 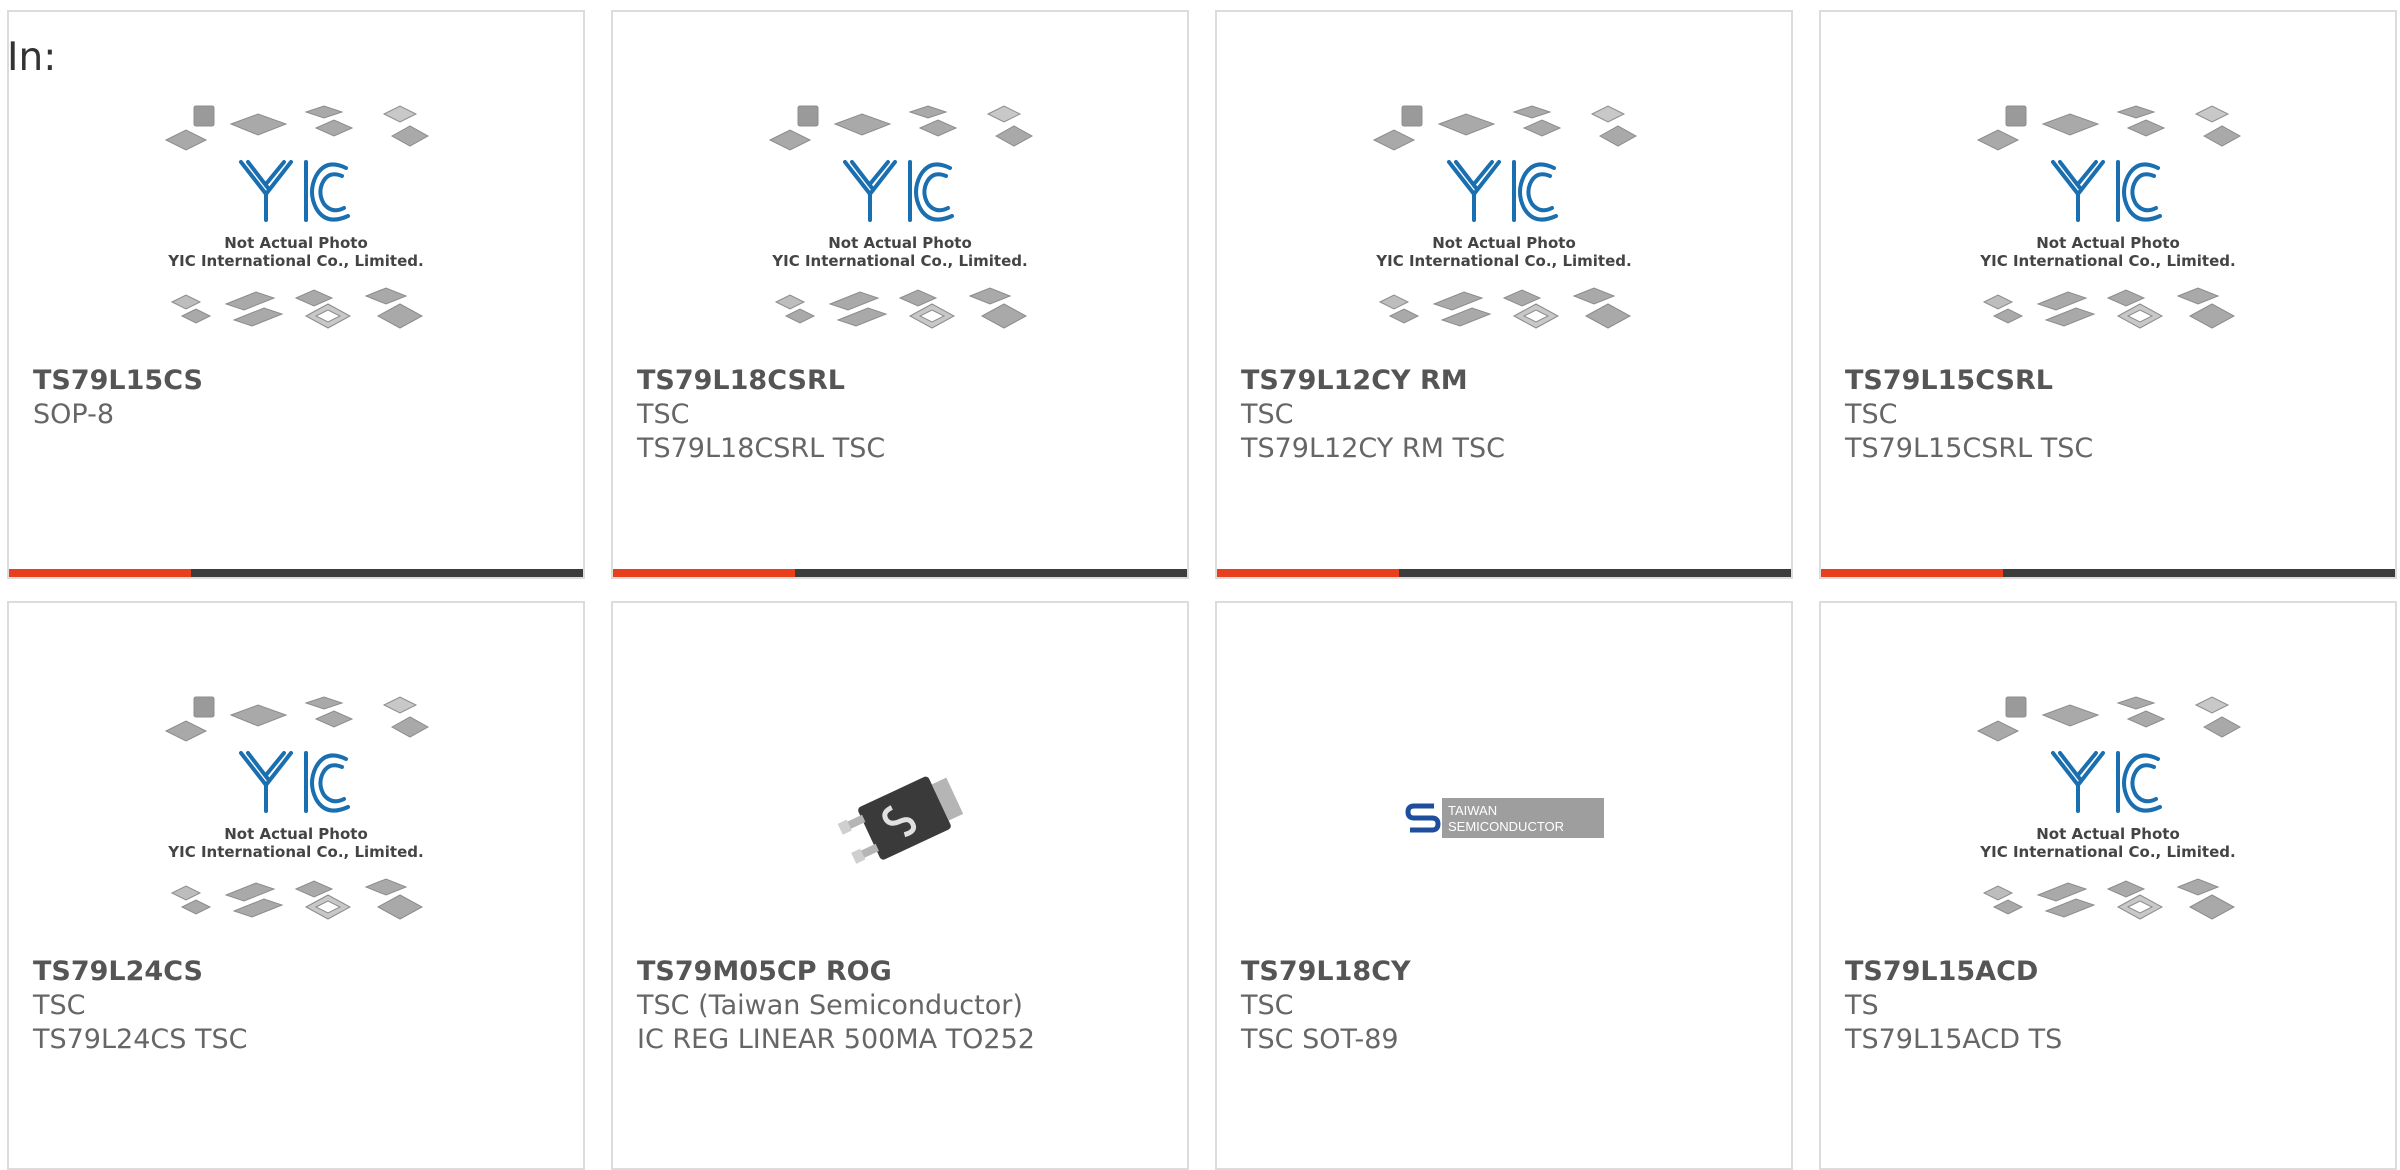 What do you see at coordinates (73, 414) in the screenshot?
I see `product-manufacturer: SOP-8` at bounding box center [73, 414].